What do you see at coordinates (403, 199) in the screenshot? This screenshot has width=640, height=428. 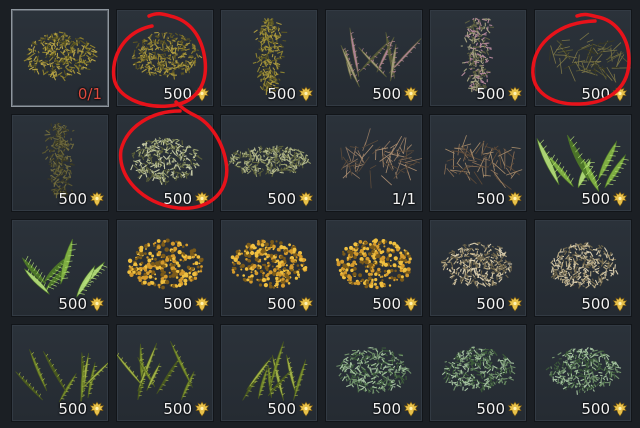 I see `quantity-label: 1/1` at bounding box center [403, 199].